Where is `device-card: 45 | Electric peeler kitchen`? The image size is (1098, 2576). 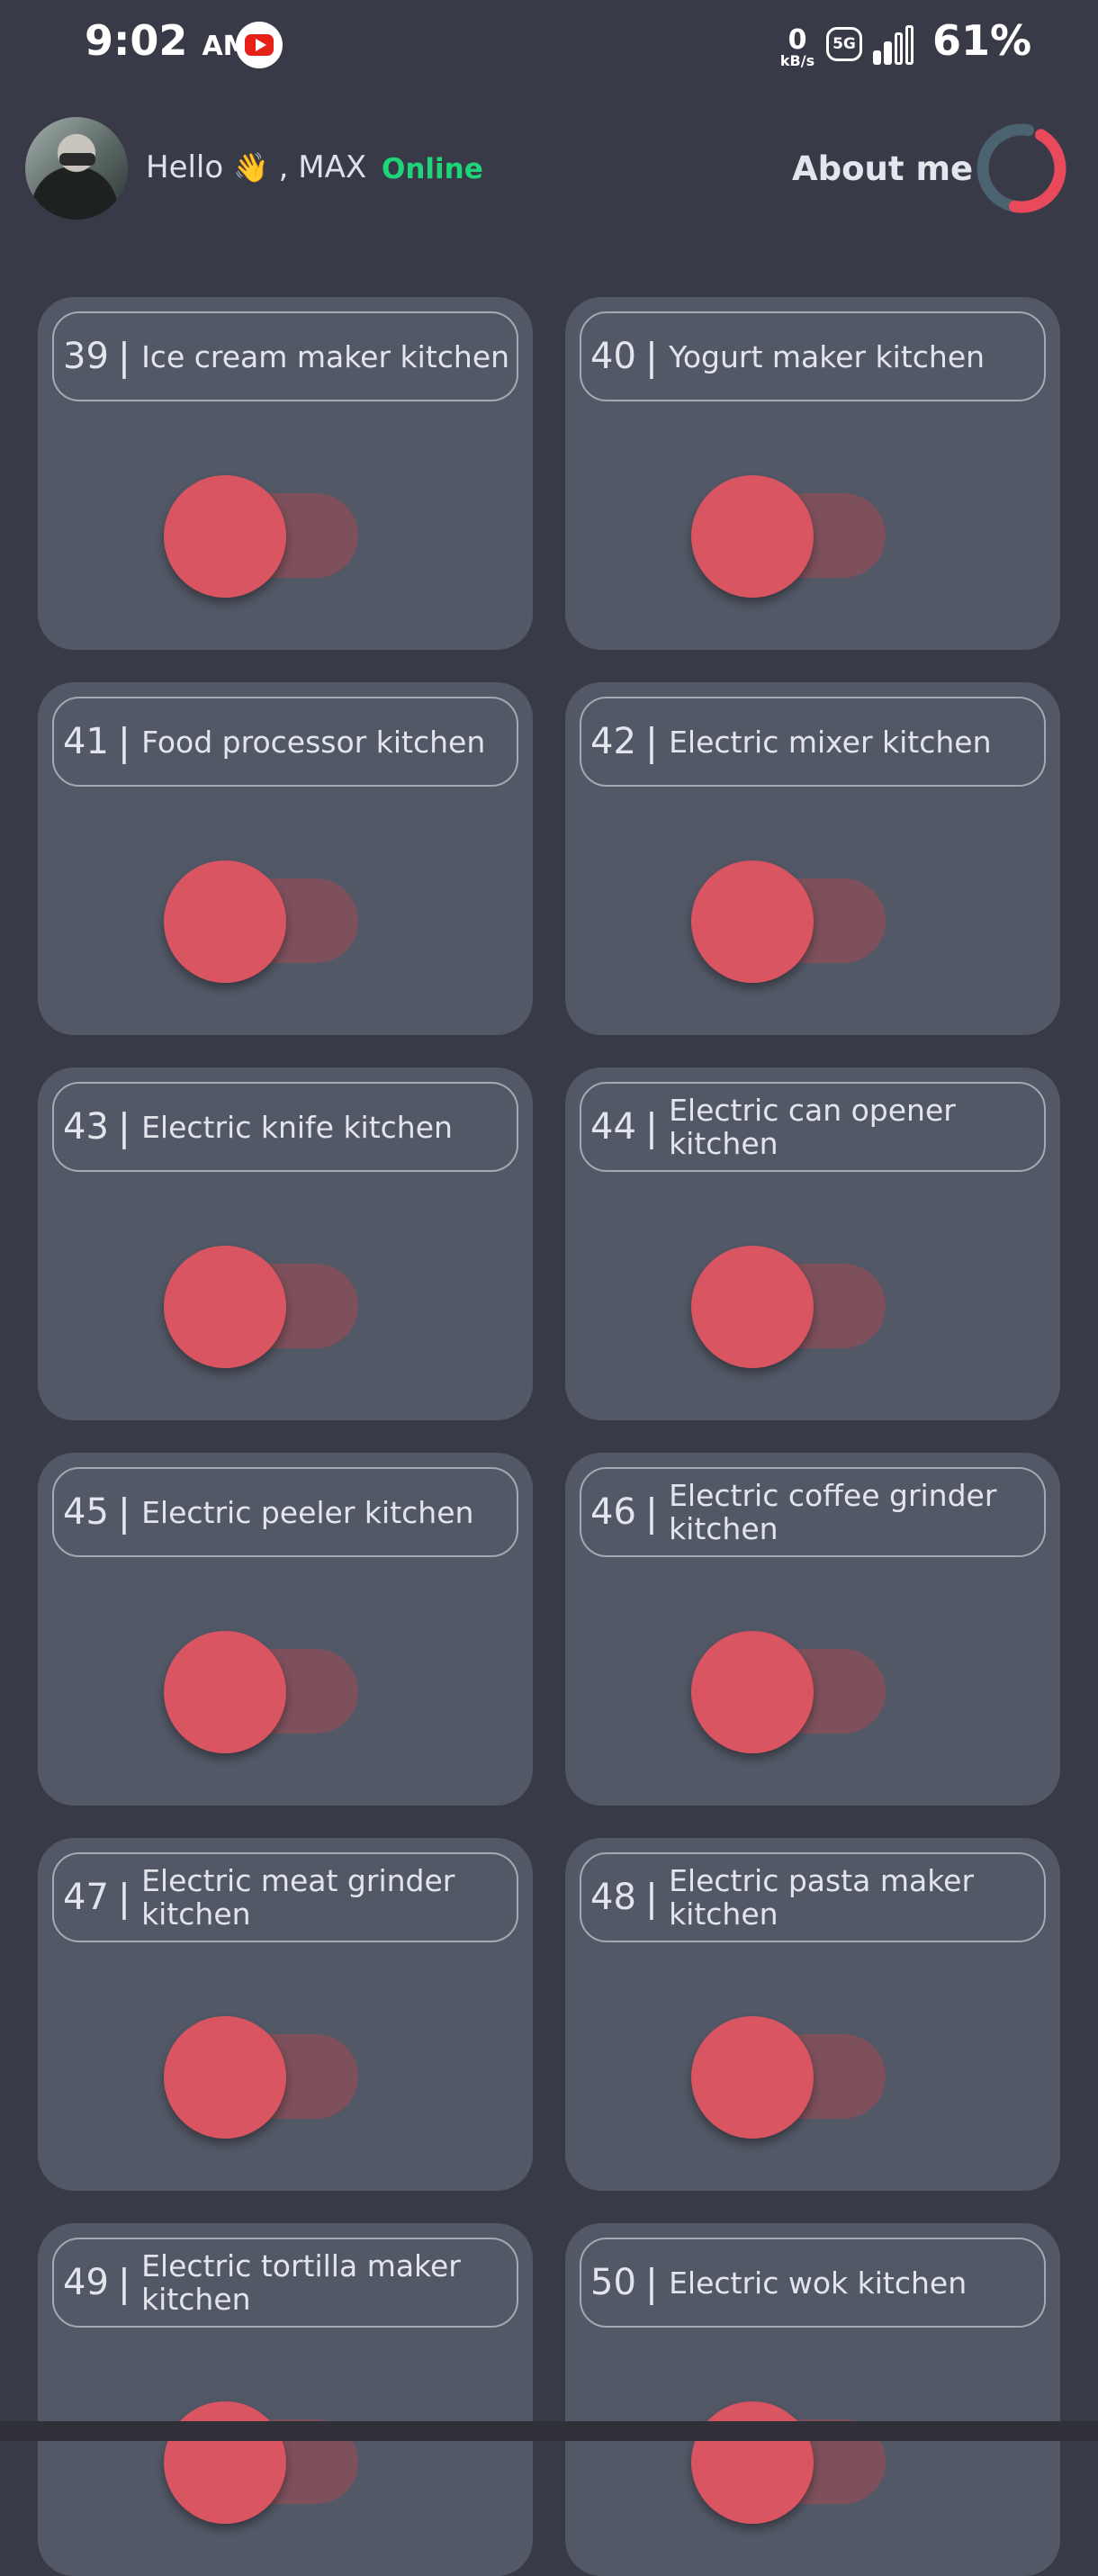
device-card: 45 | Electric peeler kitchen is located at coordinates (285, 1629).